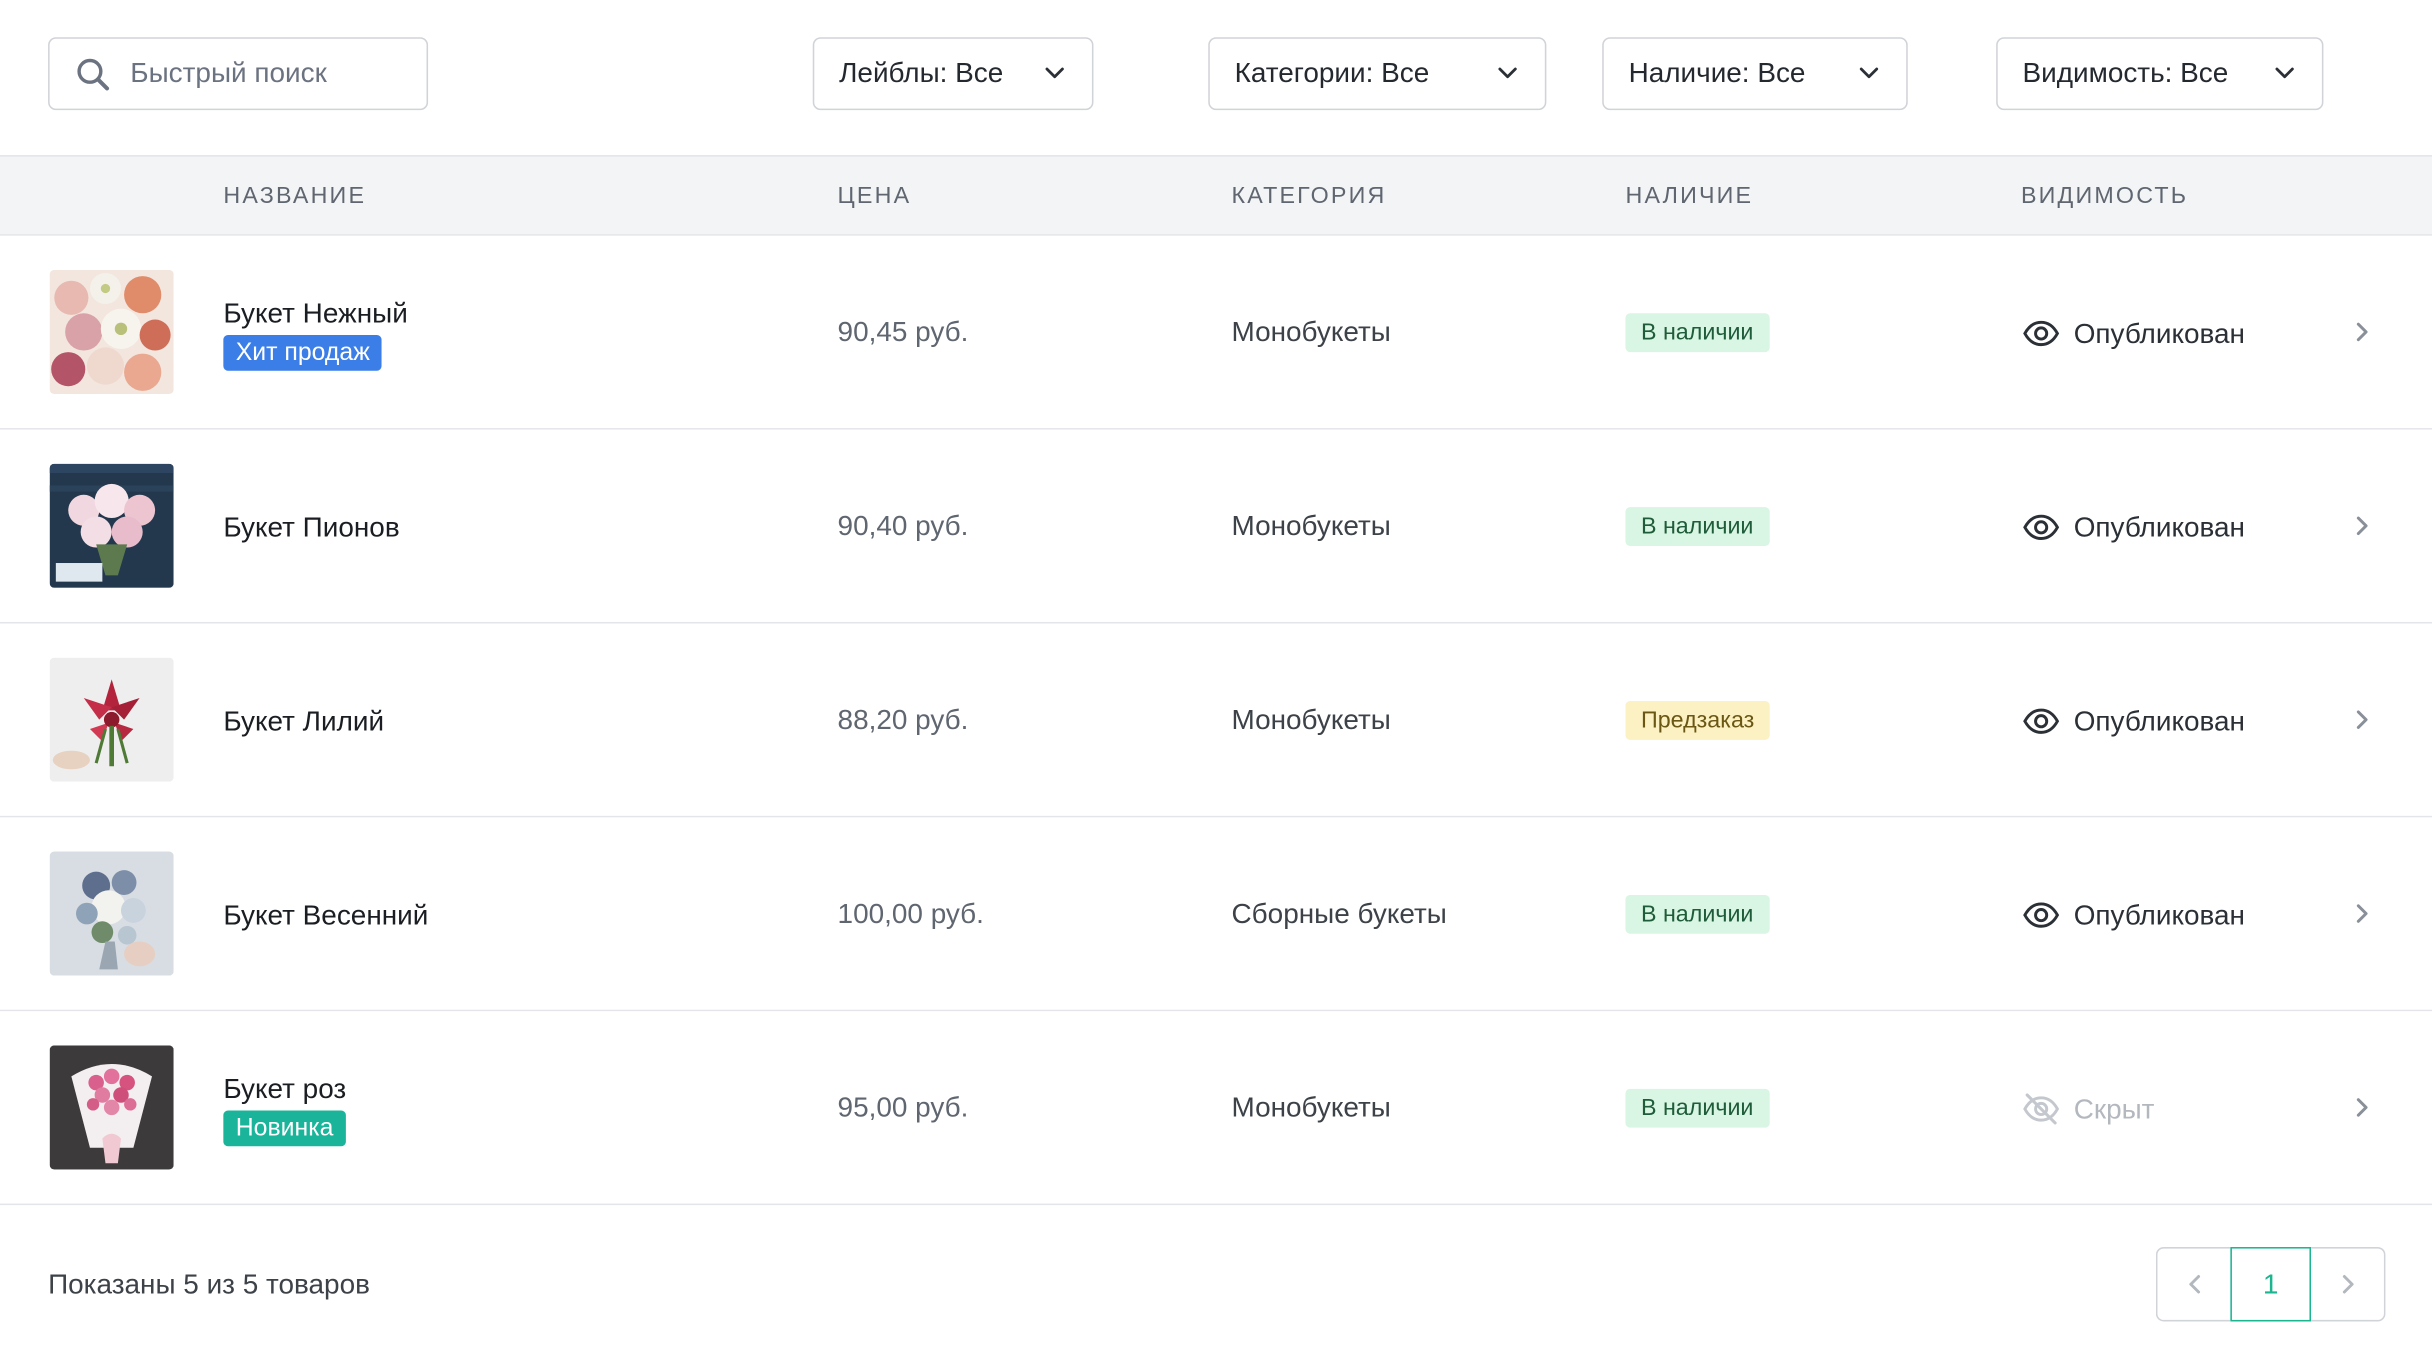 This screenshot has width=2432, height=1365. What do you see at coordinates (910, 914) in the screenshot?
I see `product-price: 100,00 руб.` at bounding box center [910, 914].